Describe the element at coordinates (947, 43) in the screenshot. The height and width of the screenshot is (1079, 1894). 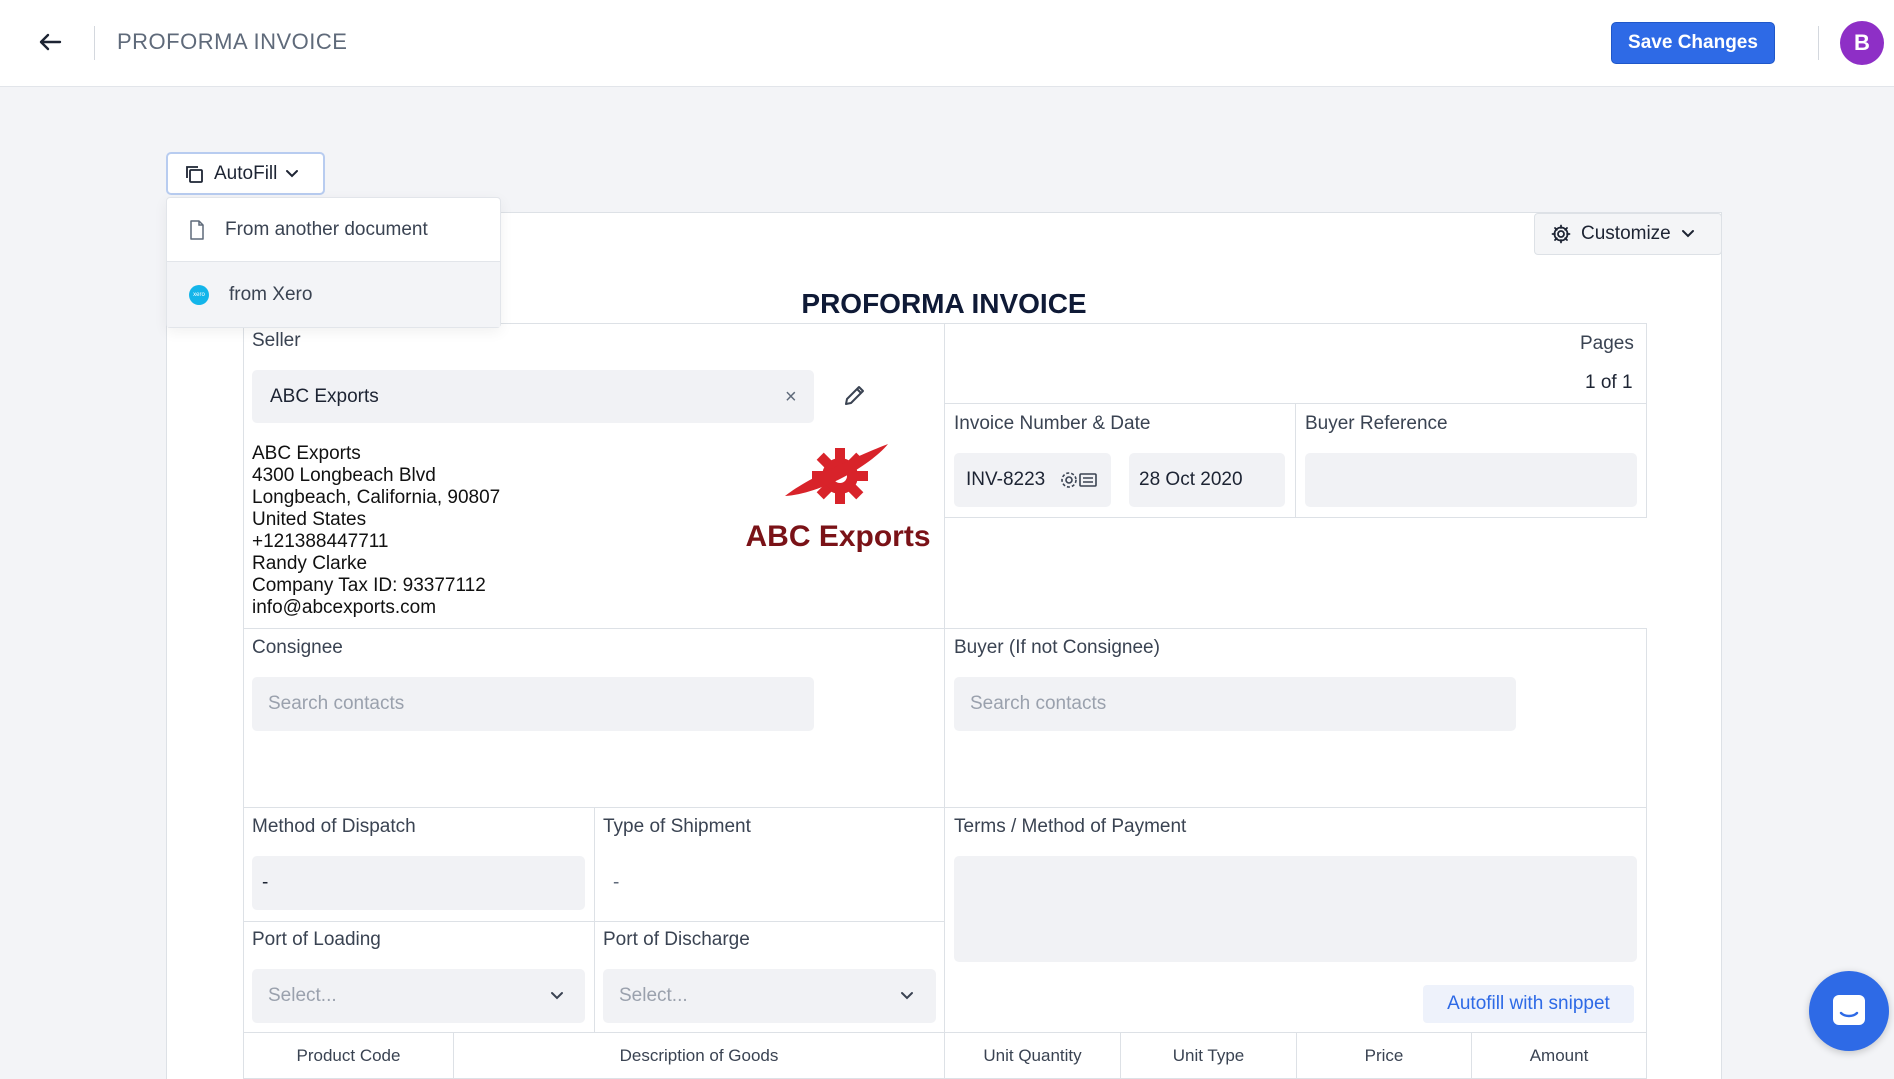
I see `top-bar: PROFORMA INVOICE Save Changes B` at that location.